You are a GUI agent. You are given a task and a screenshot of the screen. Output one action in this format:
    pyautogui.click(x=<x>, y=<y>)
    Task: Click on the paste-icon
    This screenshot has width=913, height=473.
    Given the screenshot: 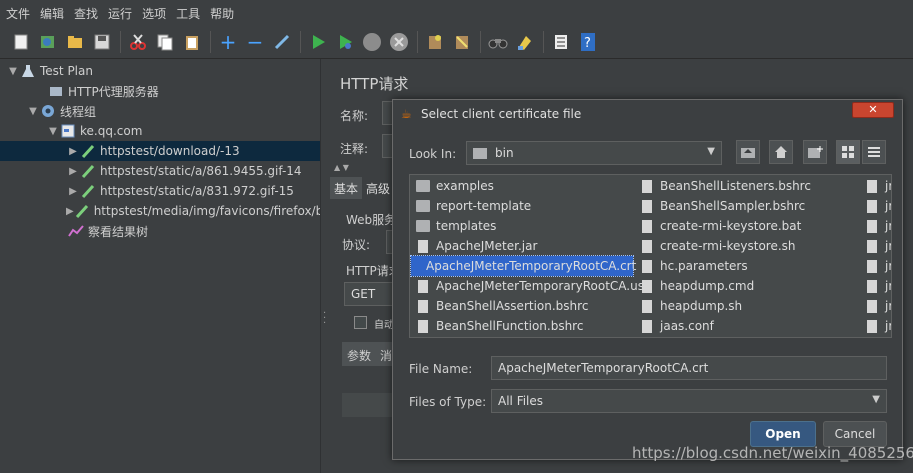 What is the action you would take?
    pyautogui.click(x=192, y=42)
    